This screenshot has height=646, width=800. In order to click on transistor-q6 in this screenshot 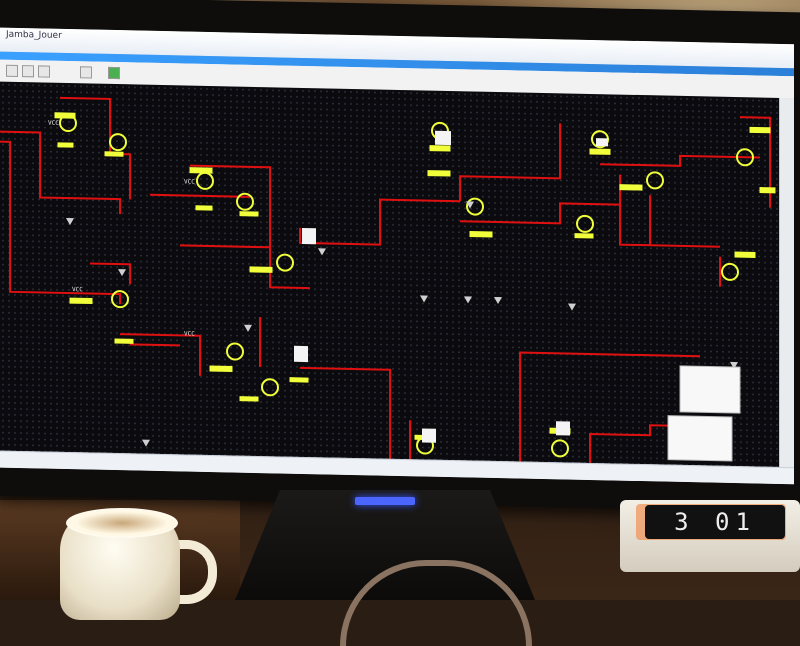, I will do `click(439, 149)`.